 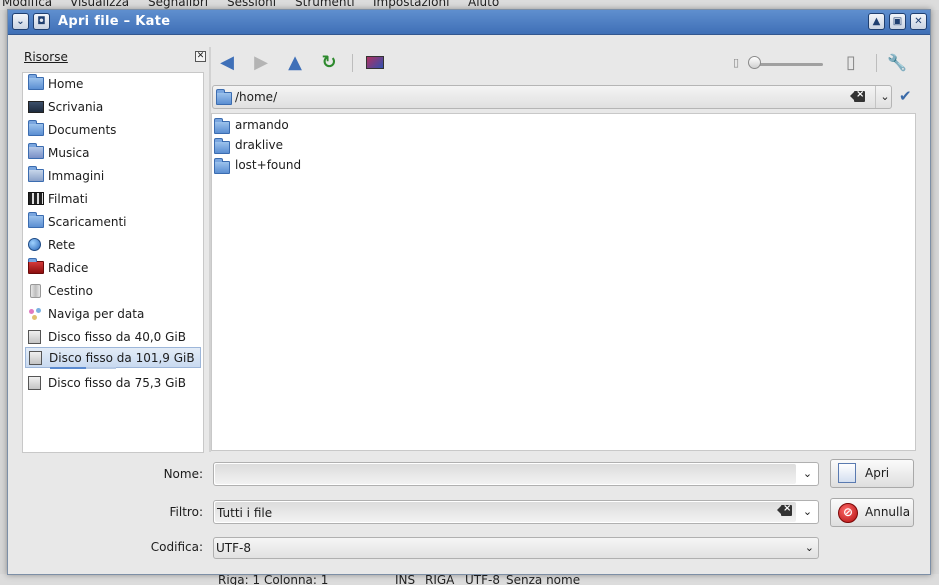 I want to click on place-label: Cestino, so click(x=70, y=291).